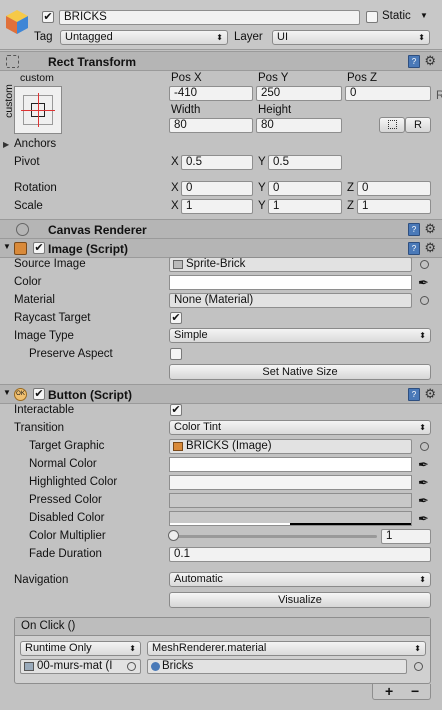  Describe the element at coordinates (217, 162) in the screenshot. I see `pivot-x-field: 0.5` at that location.